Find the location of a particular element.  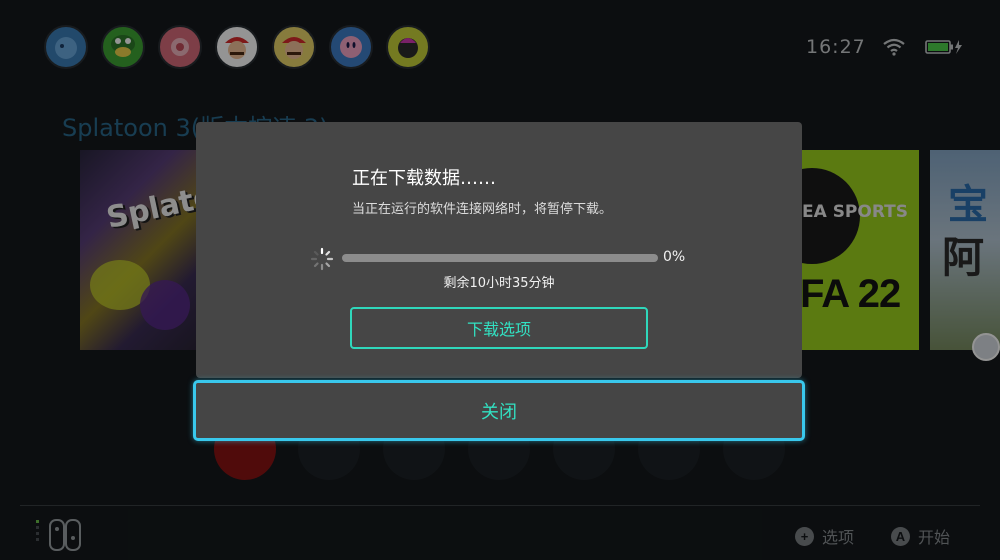

dialog-subtitle: 当正在运行的软件连接网络时，将暂停下载。 is located at coordinates (482, 209).